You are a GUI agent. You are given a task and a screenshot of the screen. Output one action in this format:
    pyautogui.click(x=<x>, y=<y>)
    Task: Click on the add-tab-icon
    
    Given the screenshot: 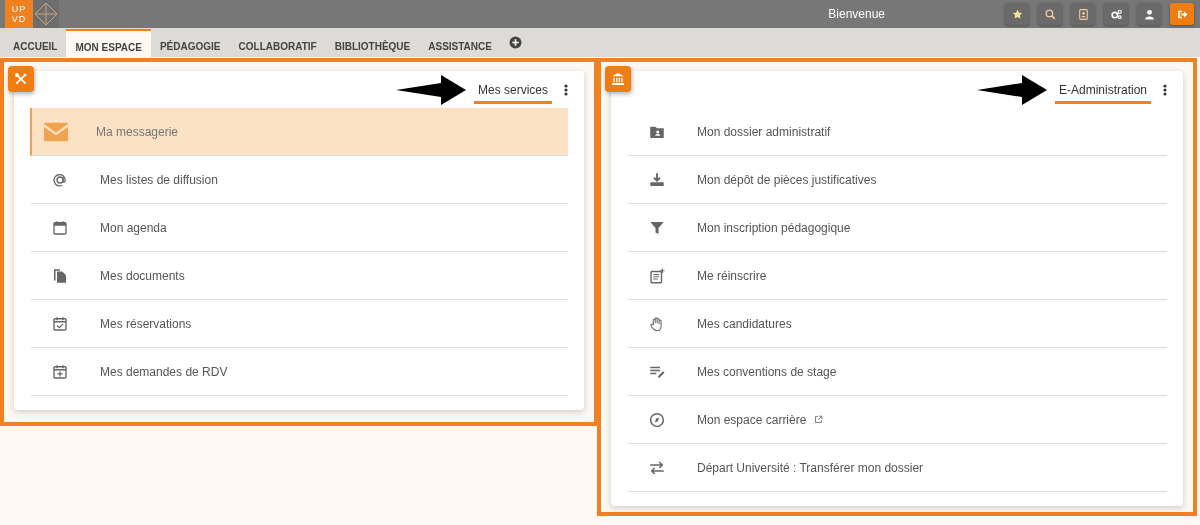 What is the action you would take?
    pyautogui.click(x=515, y=42)
    